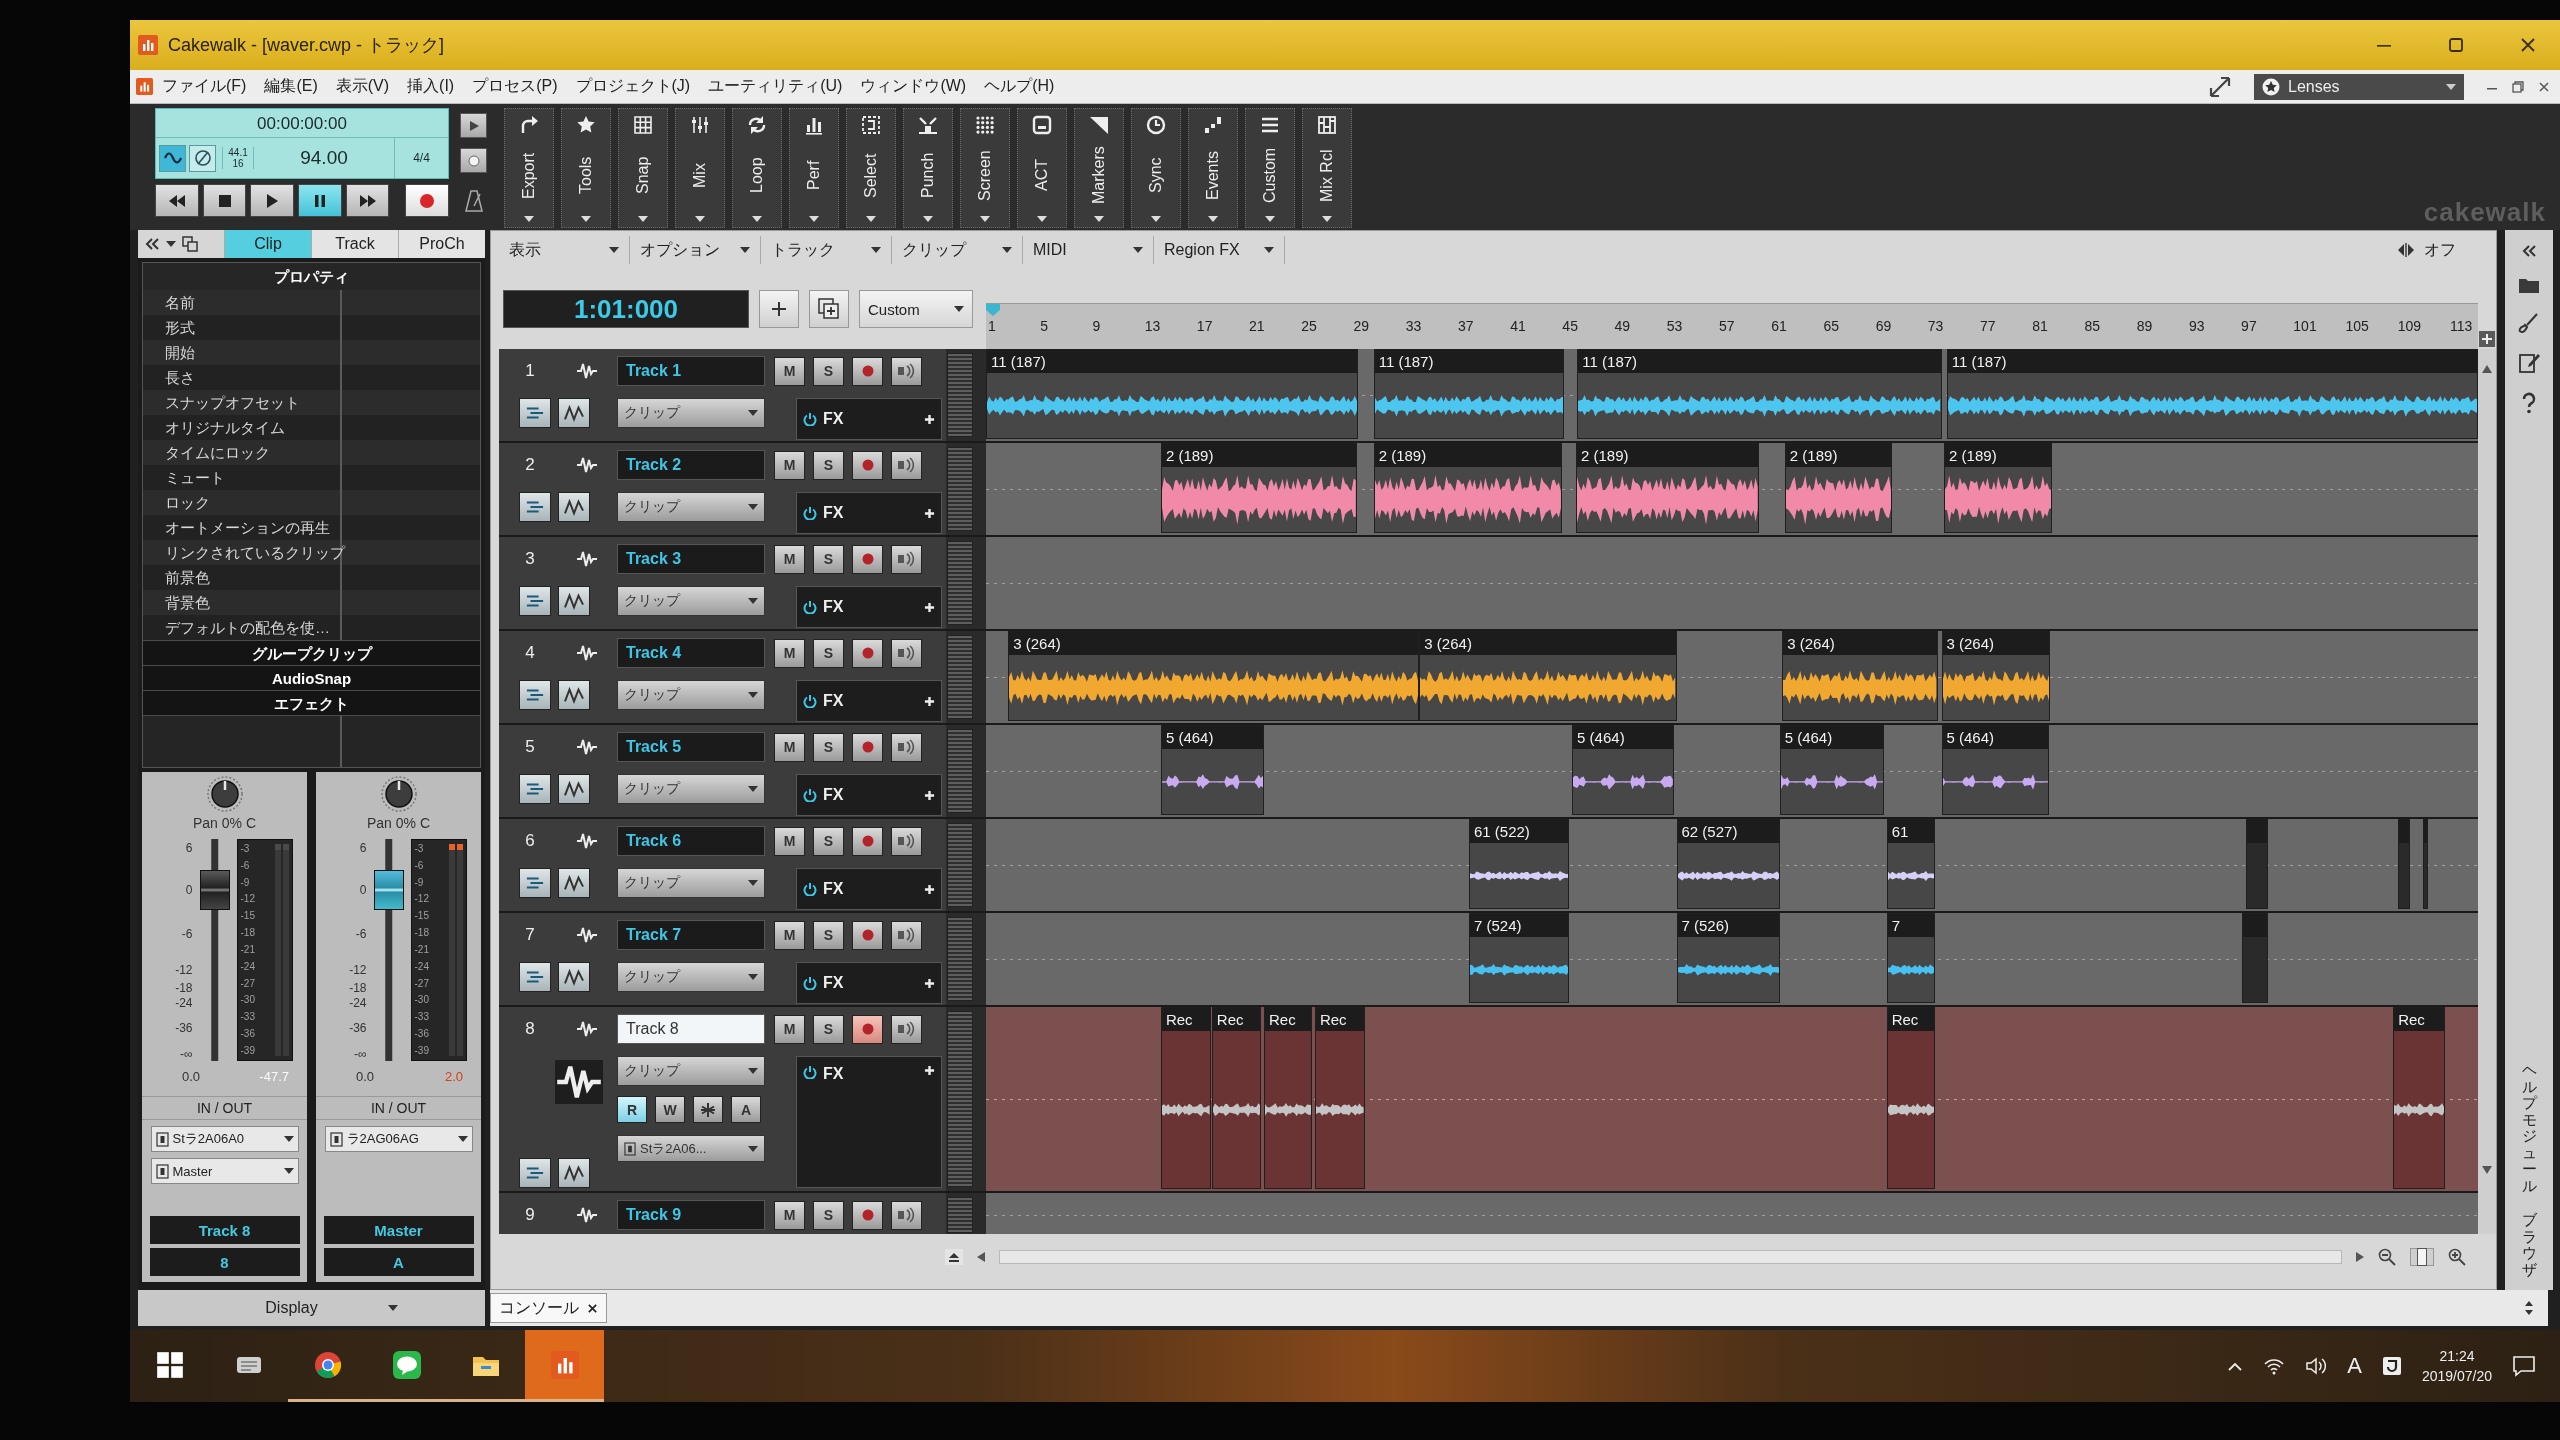  What do you see at coordinates (993, 310) in the screenshot?
I see `now-marker-icon` at bounding box center [993, 310].